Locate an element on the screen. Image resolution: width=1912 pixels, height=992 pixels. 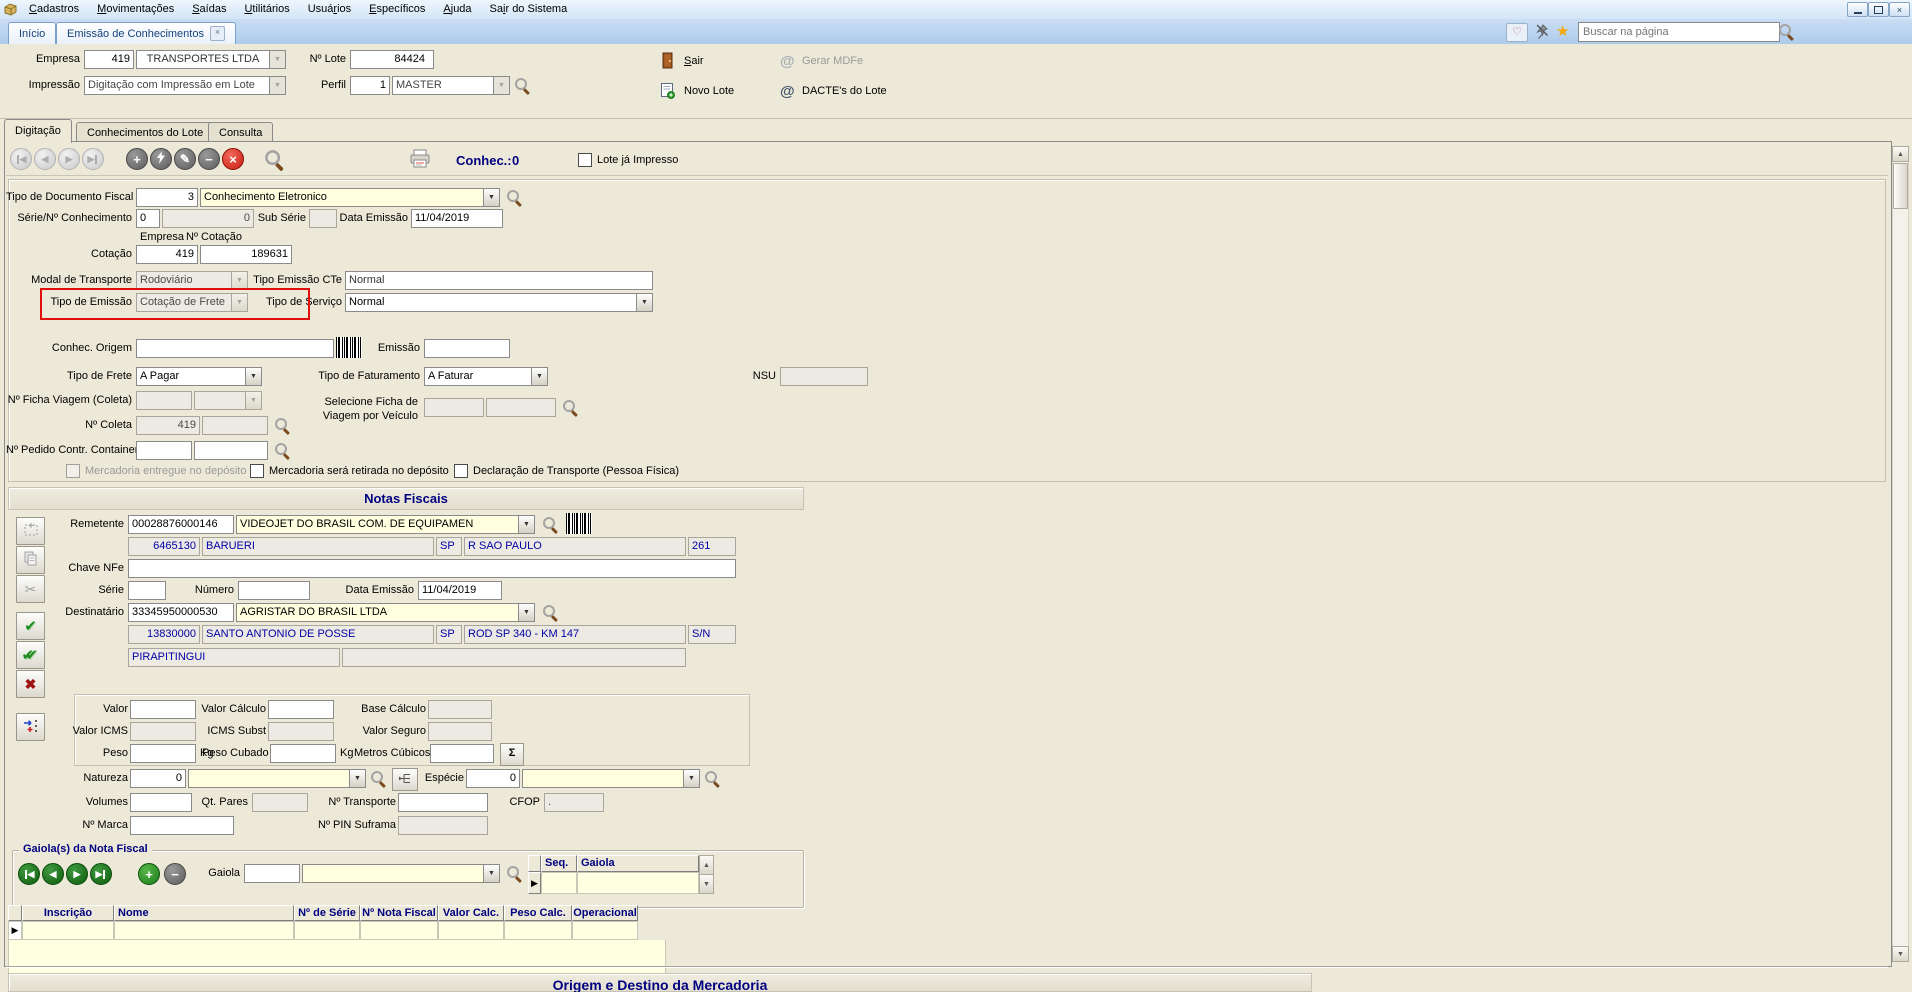
especie-dropdown-arrow-icon: ▼ is located at coordinates (691, 778).